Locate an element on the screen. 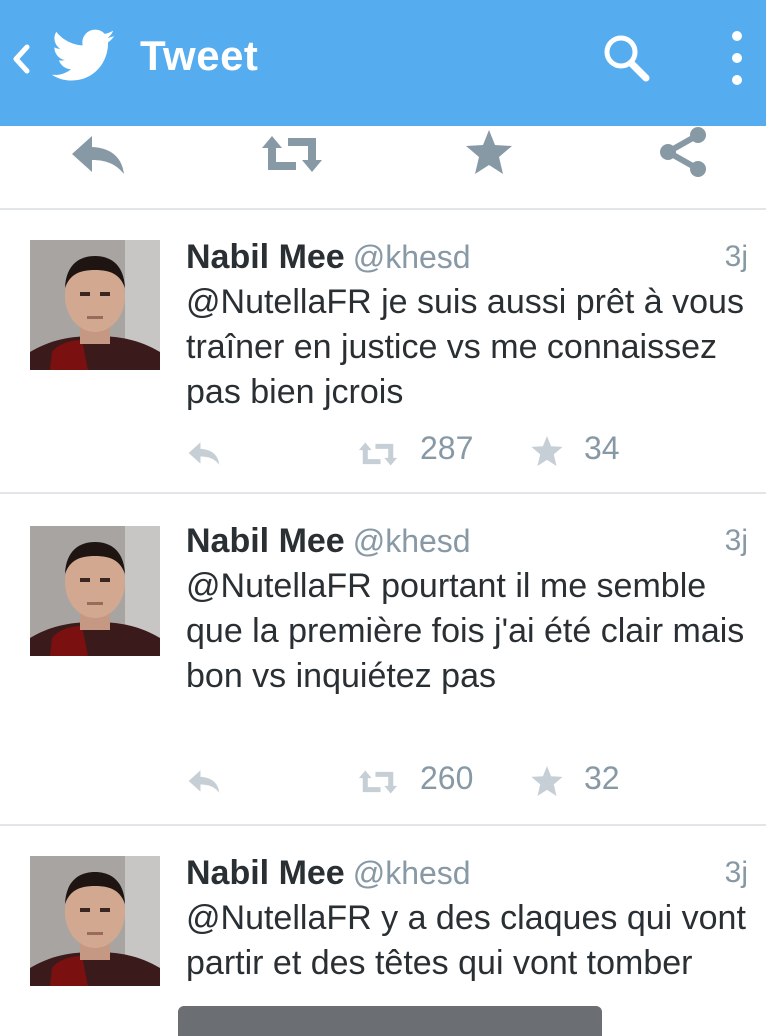  share-icon is located at coordinates (683, 154).